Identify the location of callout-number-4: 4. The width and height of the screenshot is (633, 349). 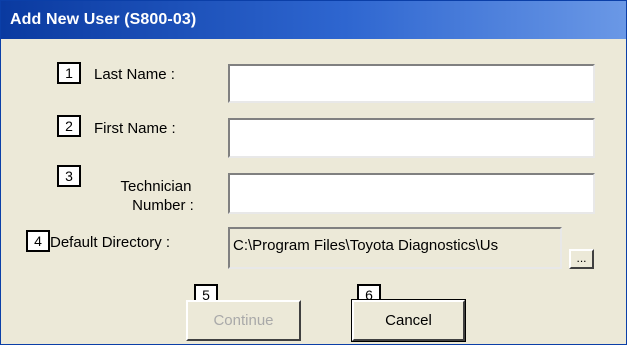
(38, 241).